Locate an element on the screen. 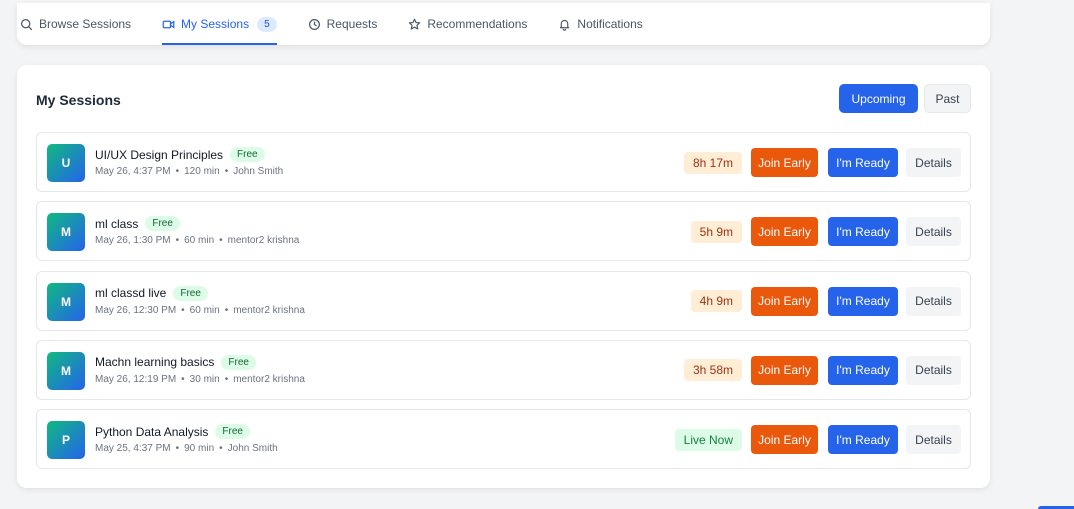 The image size is (1074, 509). session-avatar: U is located at coordinates (66, 163).